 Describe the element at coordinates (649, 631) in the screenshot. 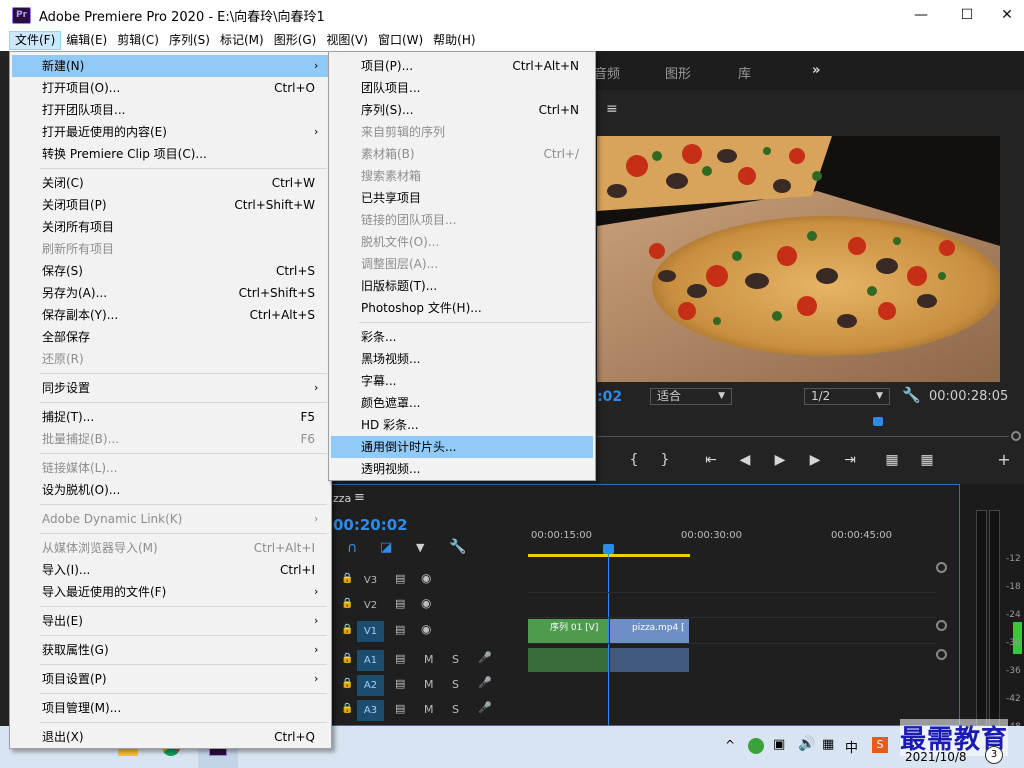

I see `clip-pizza-video: pizza.mp4 [` at that location.